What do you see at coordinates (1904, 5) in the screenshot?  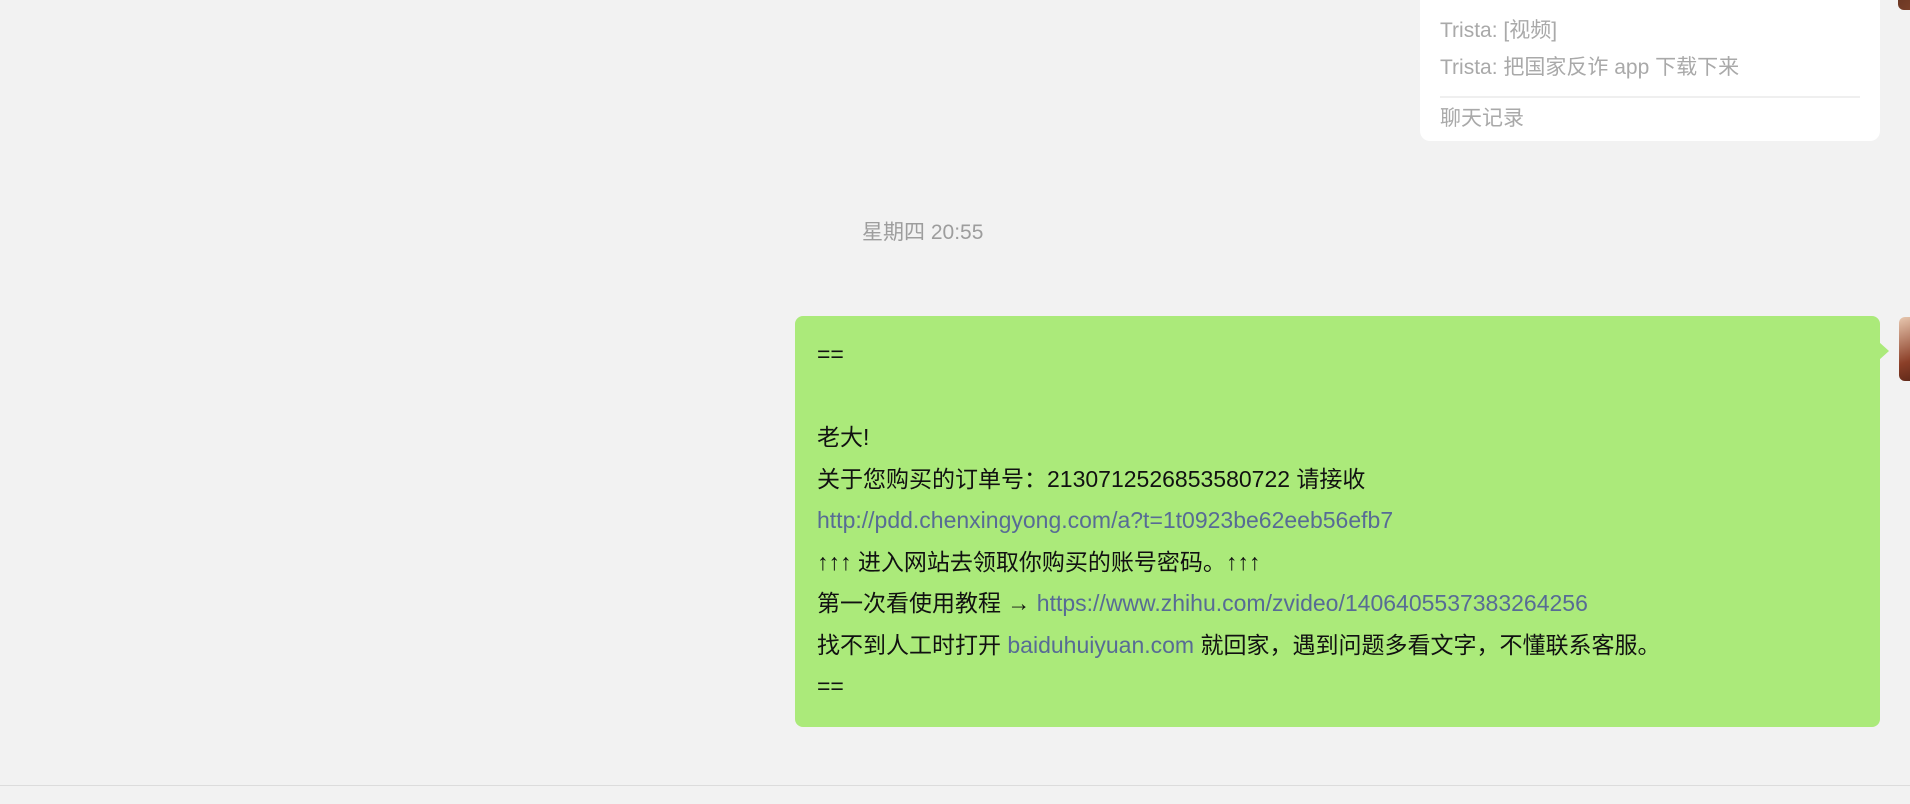 I see `sender-avatar-top` at bounding box center [1904, 5].